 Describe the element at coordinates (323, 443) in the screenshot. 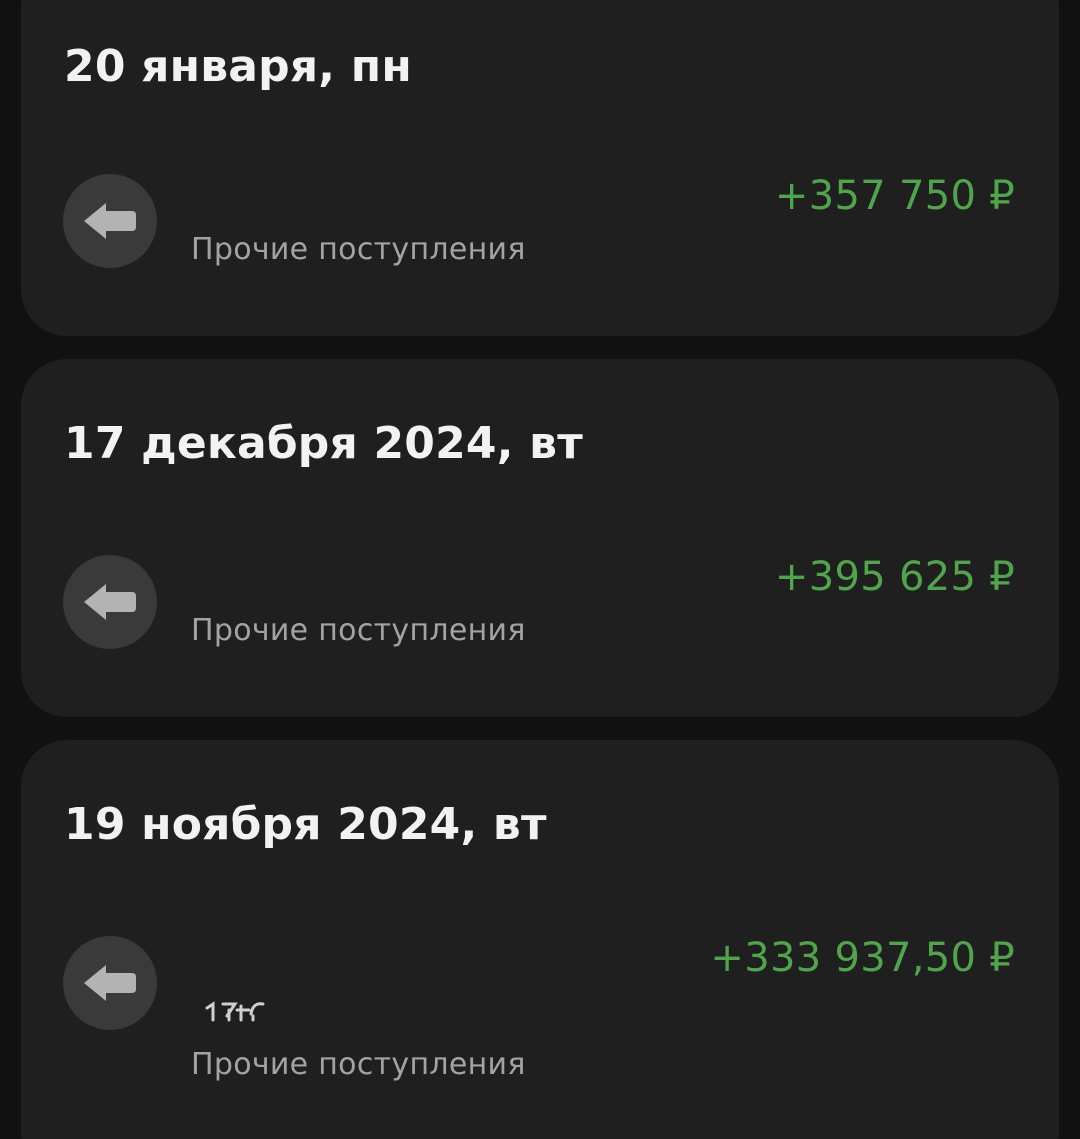

I see `operation-date-heading: 17 декабря 2024, вт` at that location.